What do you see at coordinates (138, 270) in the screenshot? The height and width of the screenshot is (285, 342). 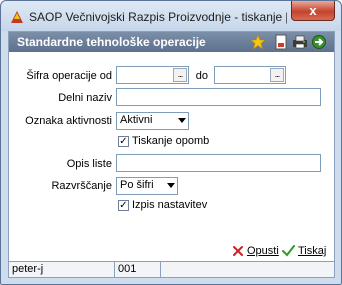 I see `status-code: 001` at bounding box center [138, 270].